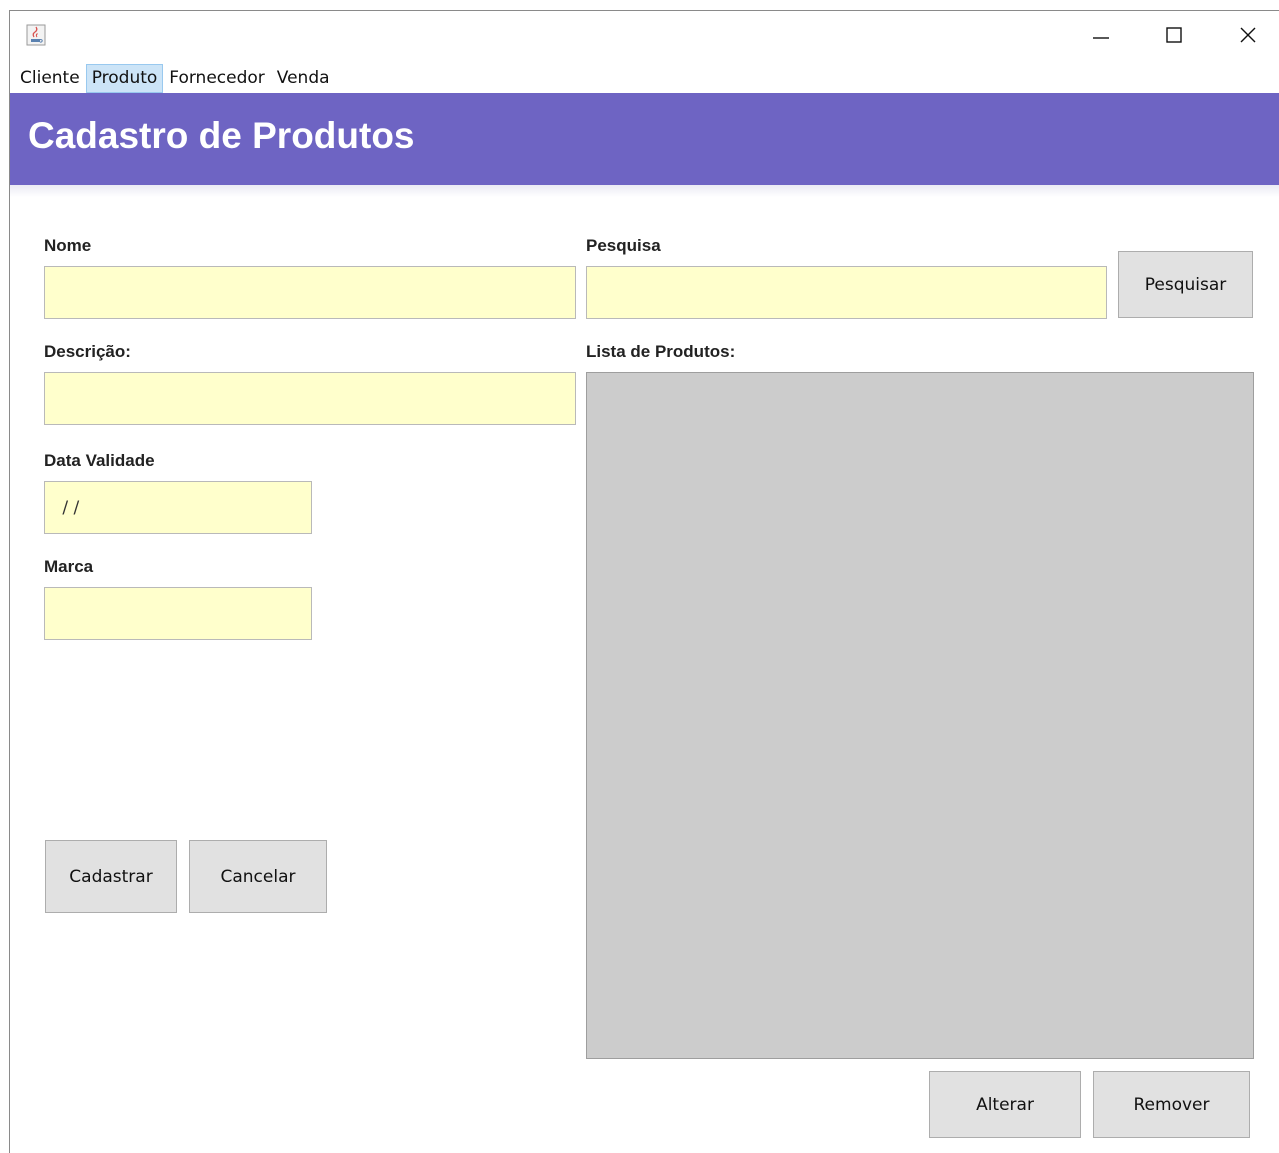  Describe the element at coordinates (846, 292) in the screenshot. I see `search-input` at that location.